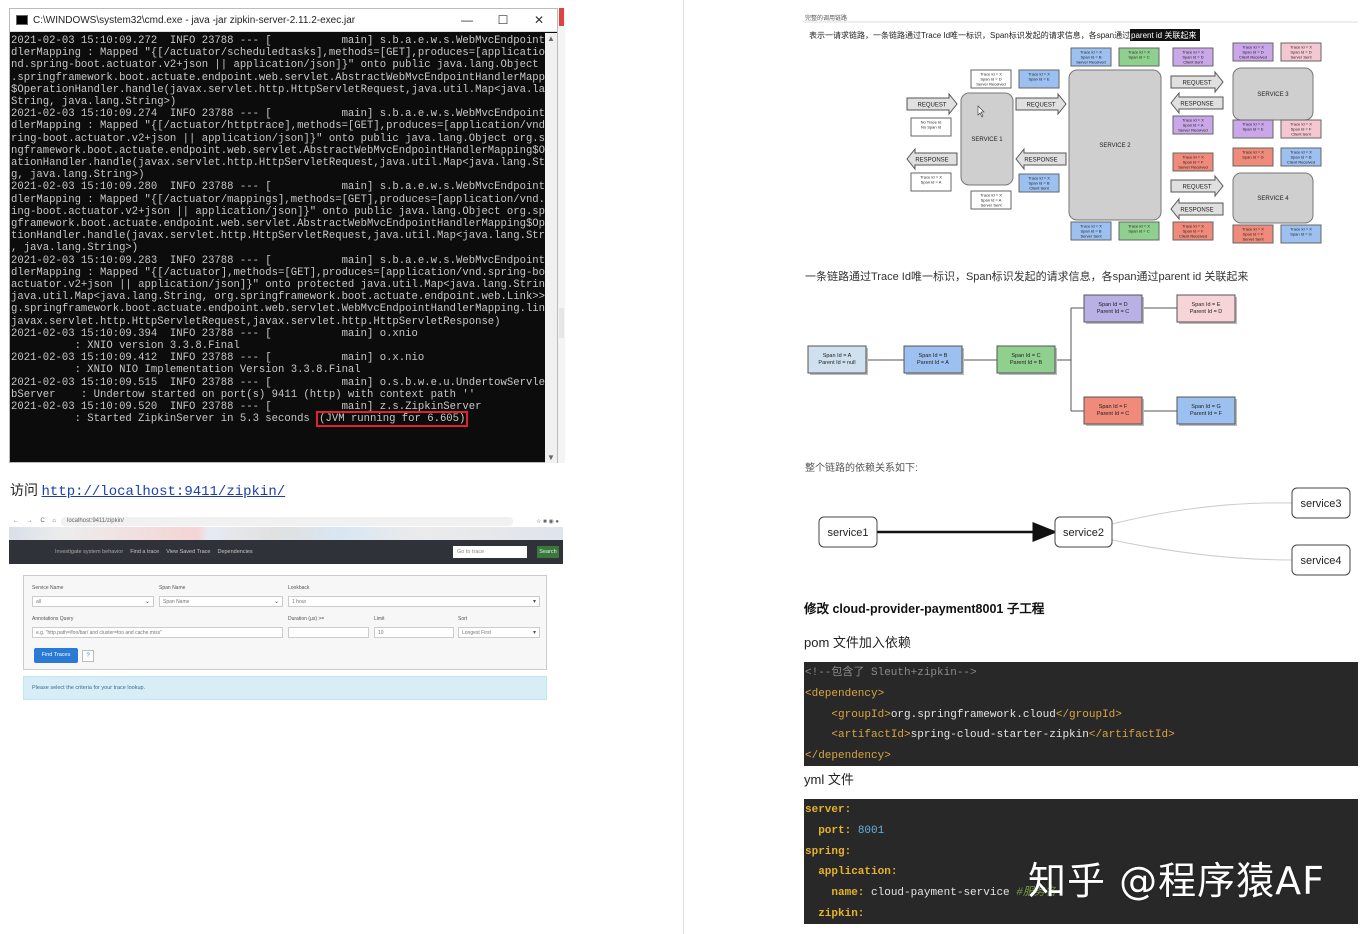 The width and height of the screenshot is (1362, 934). I want to click on find-traces-button: Find Traces, so click(56, 655).